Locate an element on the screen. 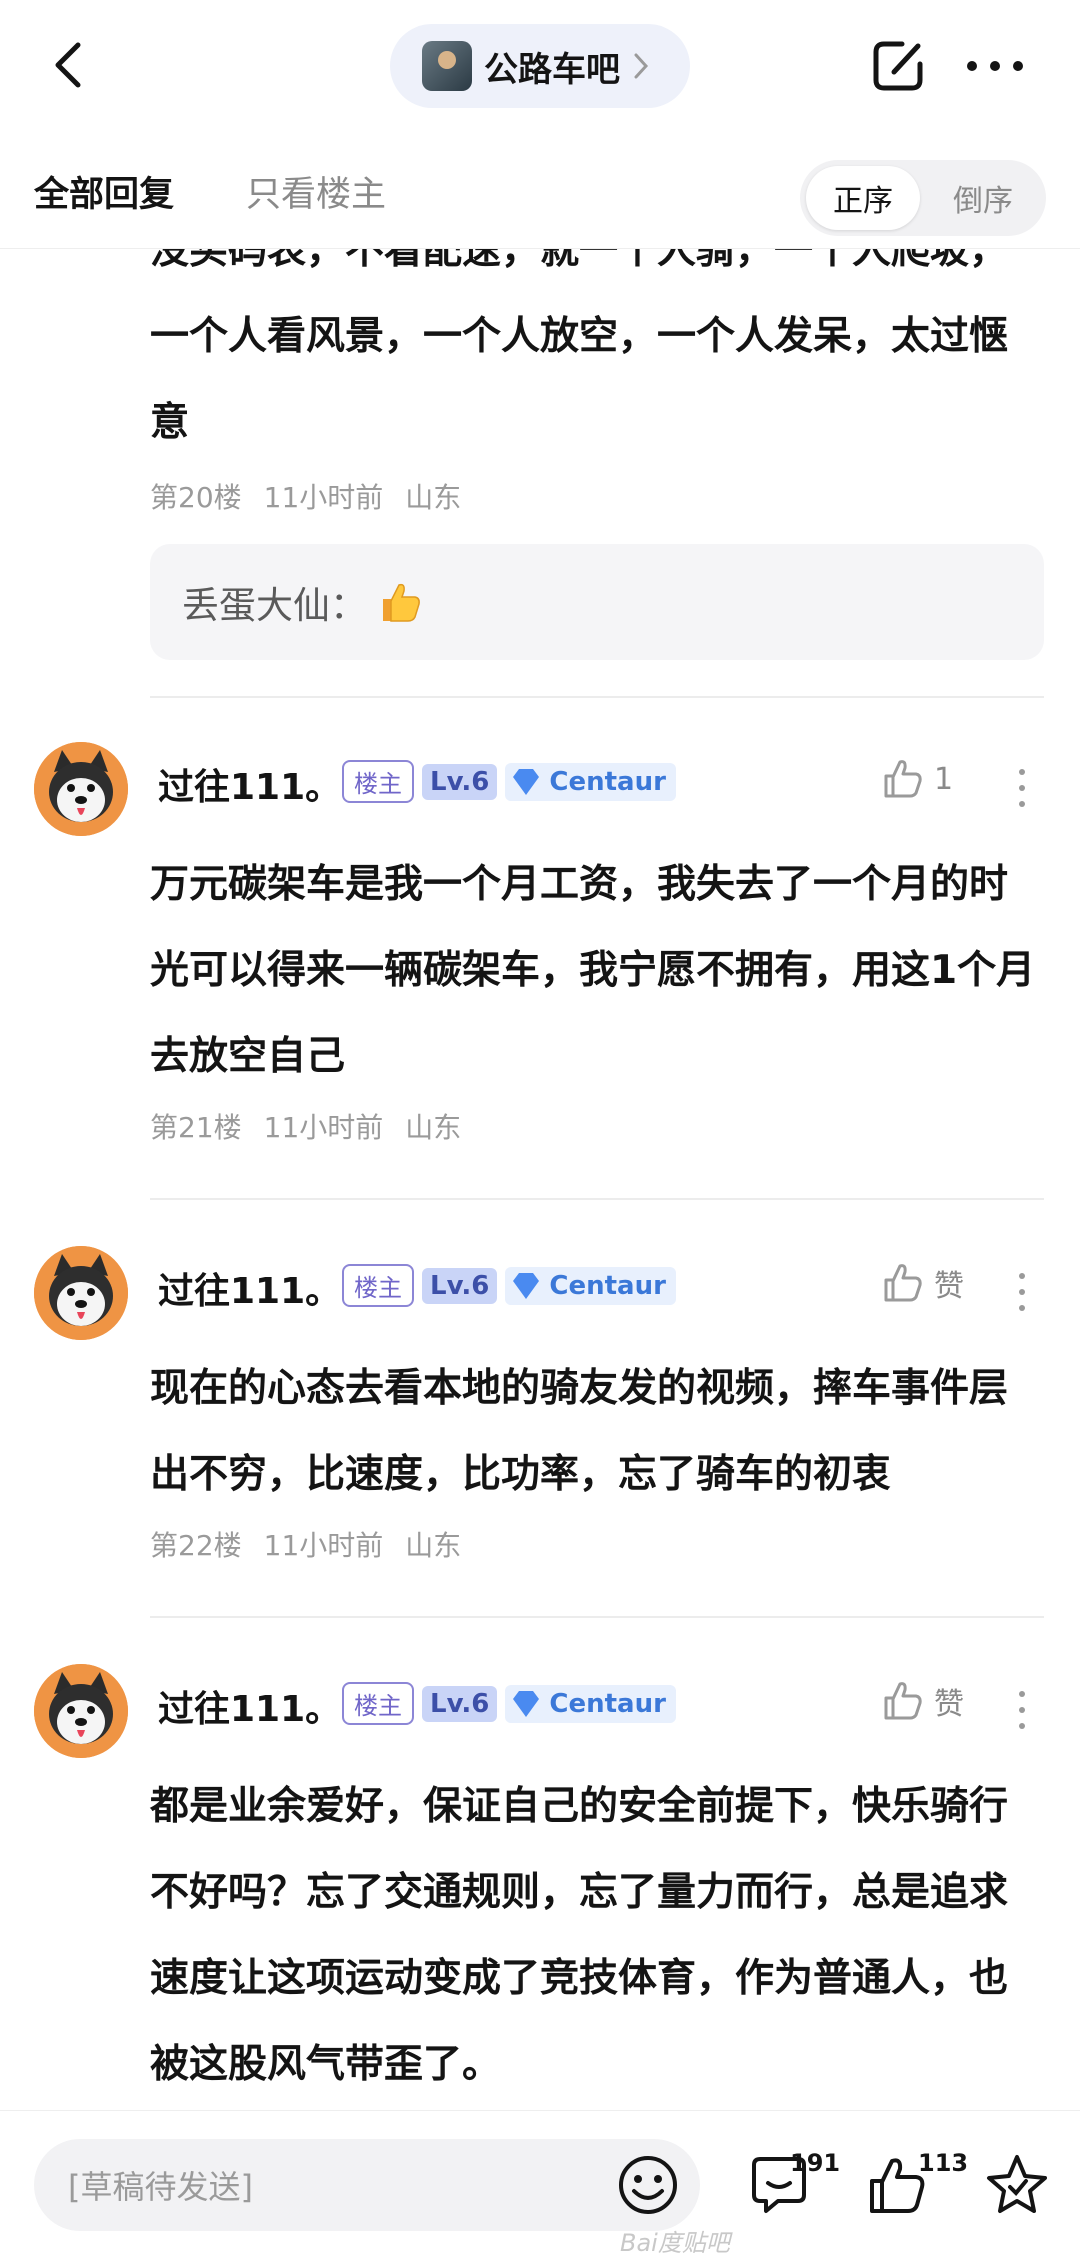 Image resolution: width=1080 pixels, height=2259 pixels. sort-asc-button: 正序 is located at coordinates (863, 198).